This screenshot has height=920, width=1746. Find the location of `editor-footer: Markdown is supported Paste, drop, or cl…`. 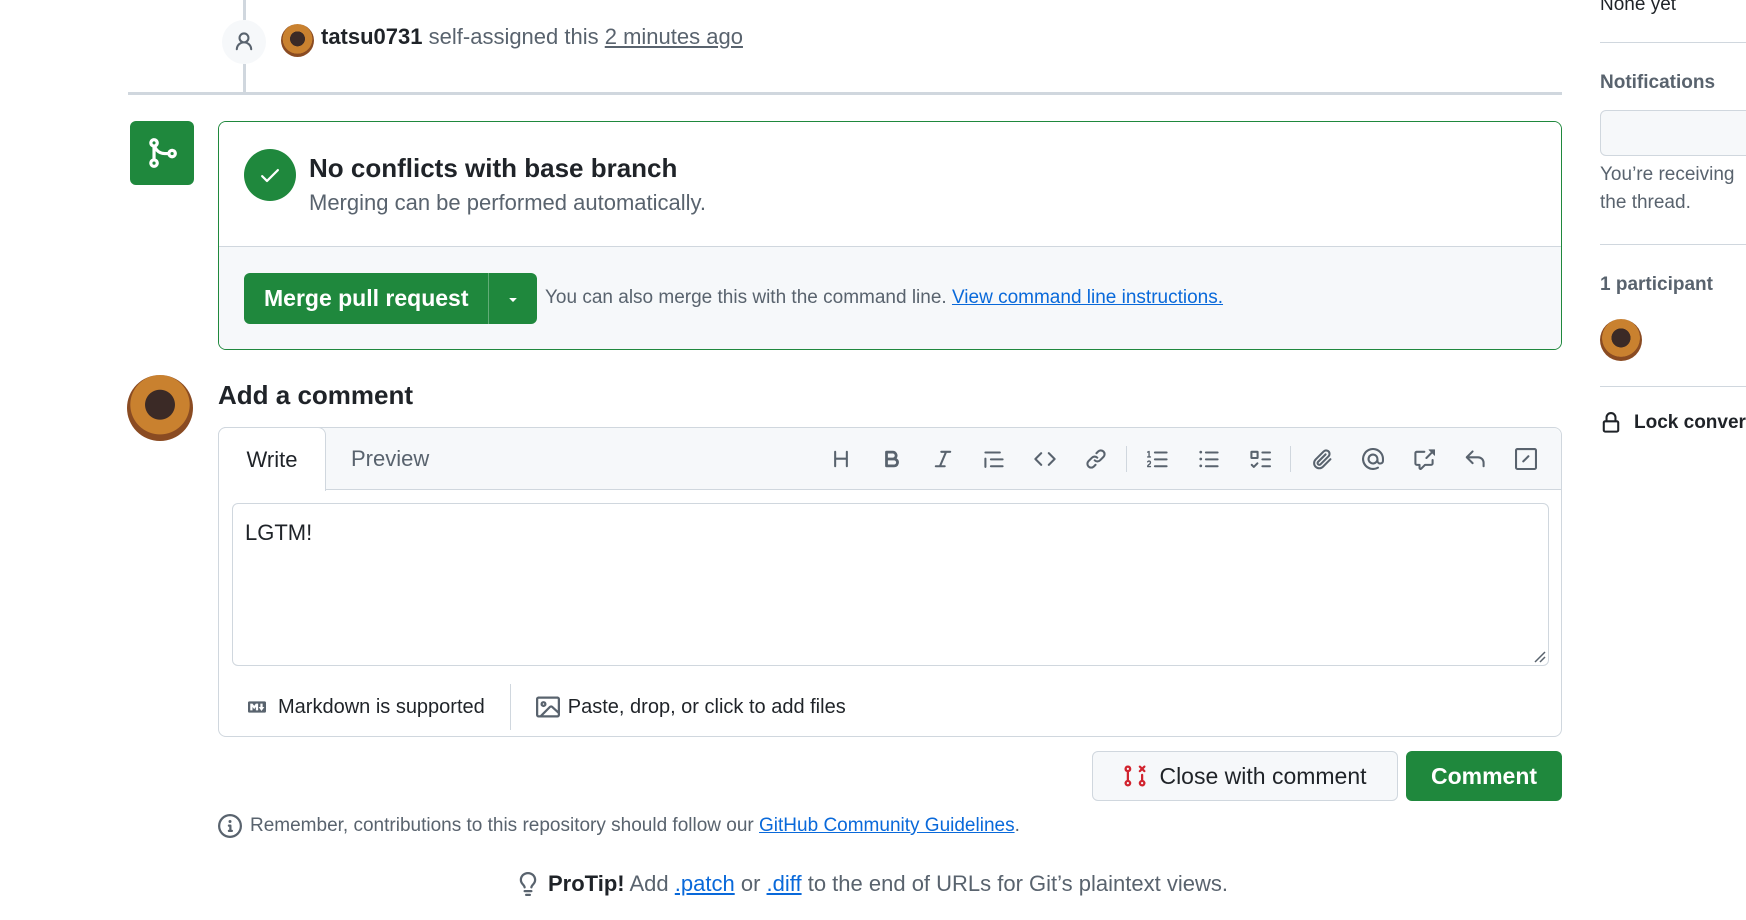

editor-footer: Markdown is supported Paste, drop, or cl… is located at coordinates (890, 707).